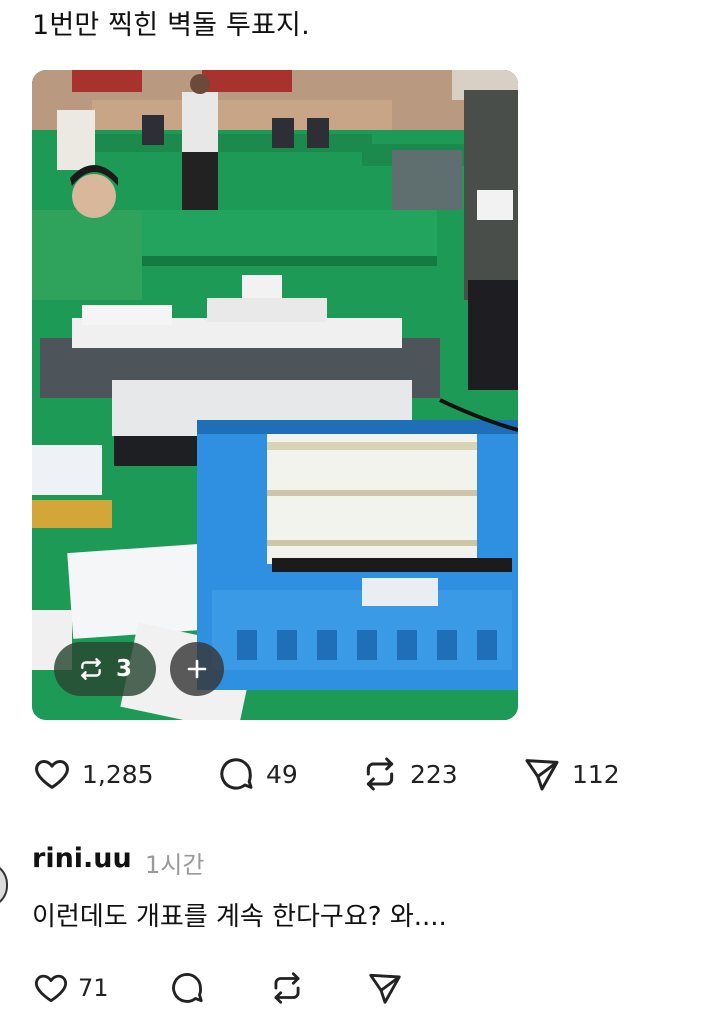 The height and width of the screenshot is (1024, 708). What do you see at coordinates (4, 885) in the screenshot?
I see `avatar` at bounding box center [4, 885].